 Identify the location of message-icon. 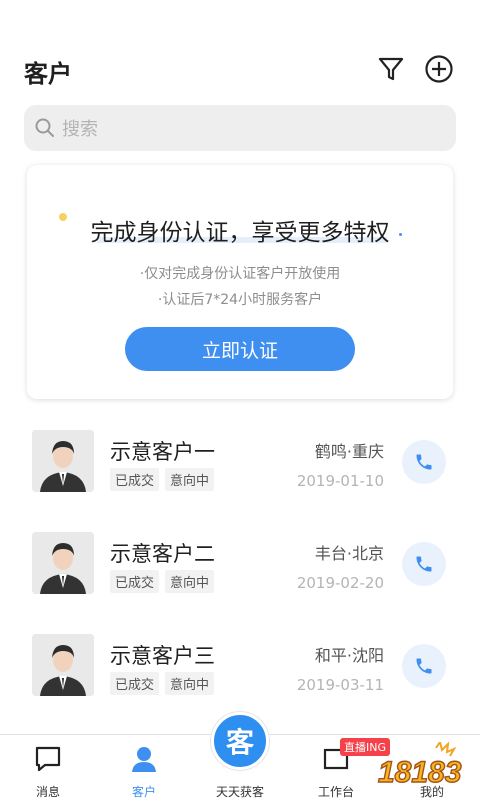
(48, 759).